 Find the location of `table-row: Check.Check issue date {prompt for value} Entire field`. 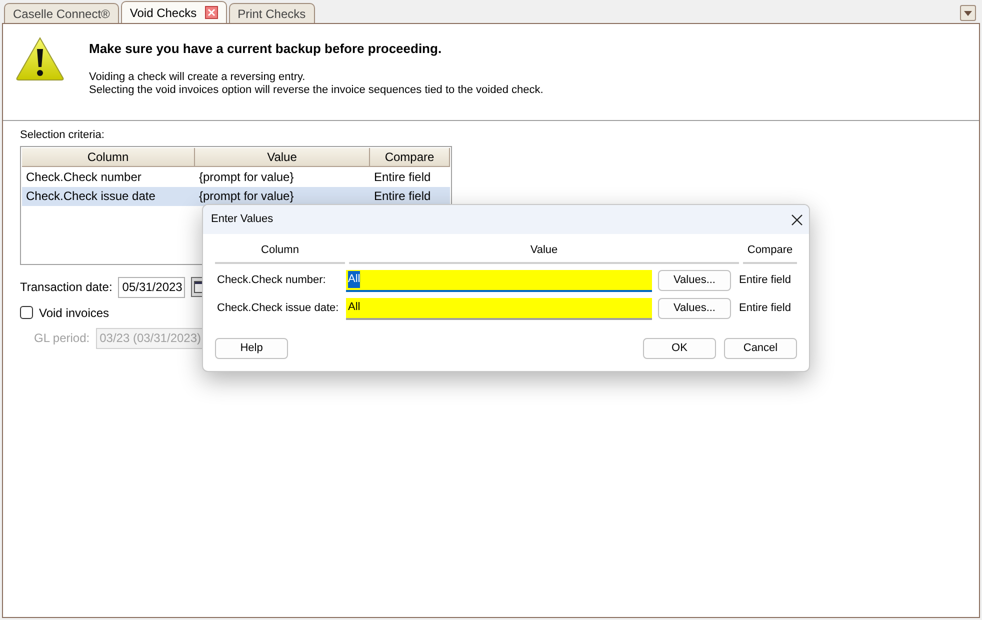

table-row: Check.Check issue date {prompt for value} Entire field is located at coordinates (236, 196).